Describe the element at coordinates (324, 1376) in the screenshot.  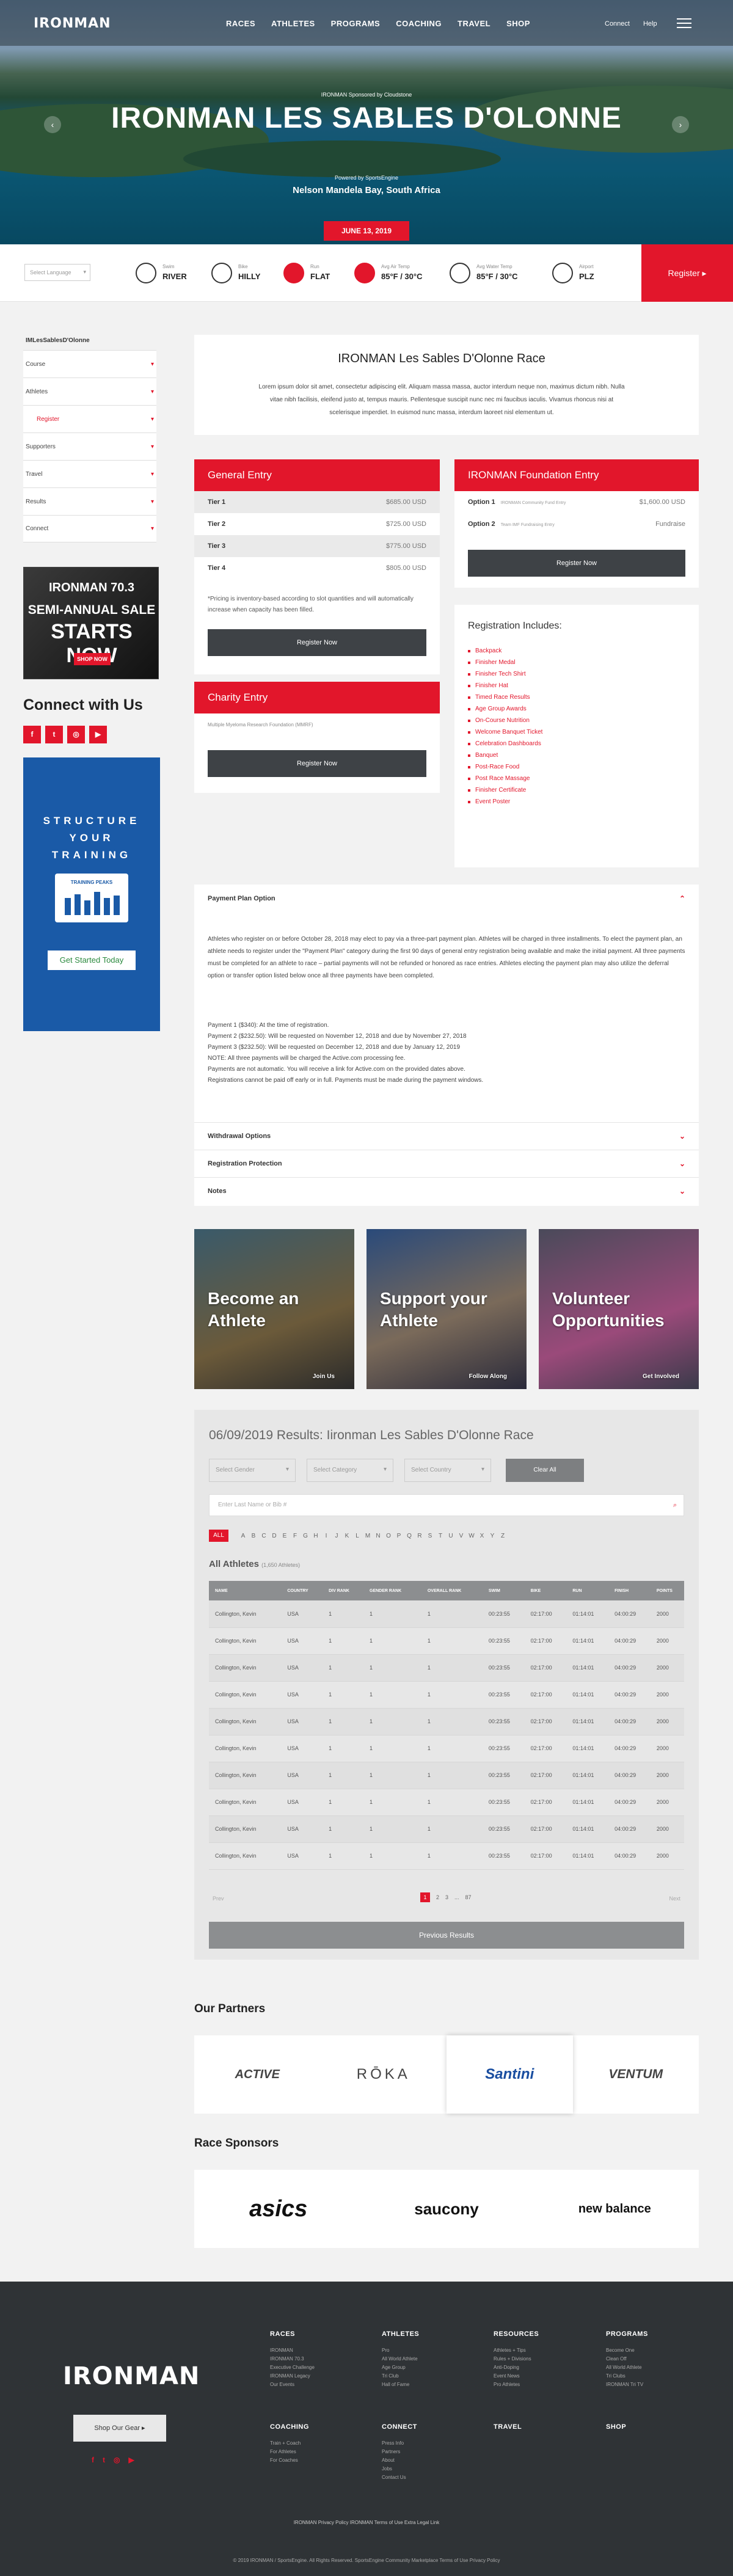
I see `tile-link: Join Us` at that location.